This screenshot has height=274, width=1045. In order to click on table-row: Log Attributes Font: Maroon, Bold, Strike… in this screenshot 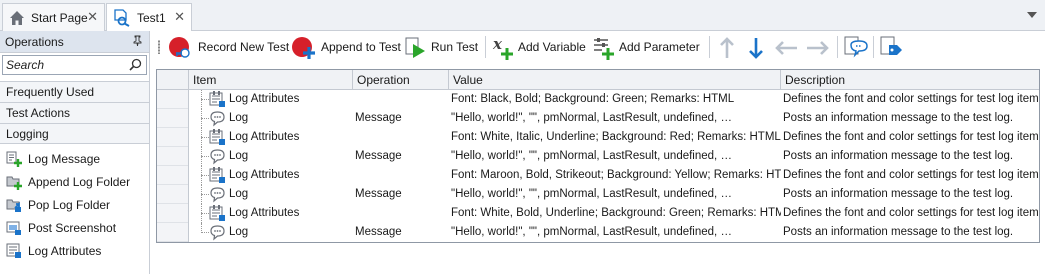, I will do `click(614, 175)`.